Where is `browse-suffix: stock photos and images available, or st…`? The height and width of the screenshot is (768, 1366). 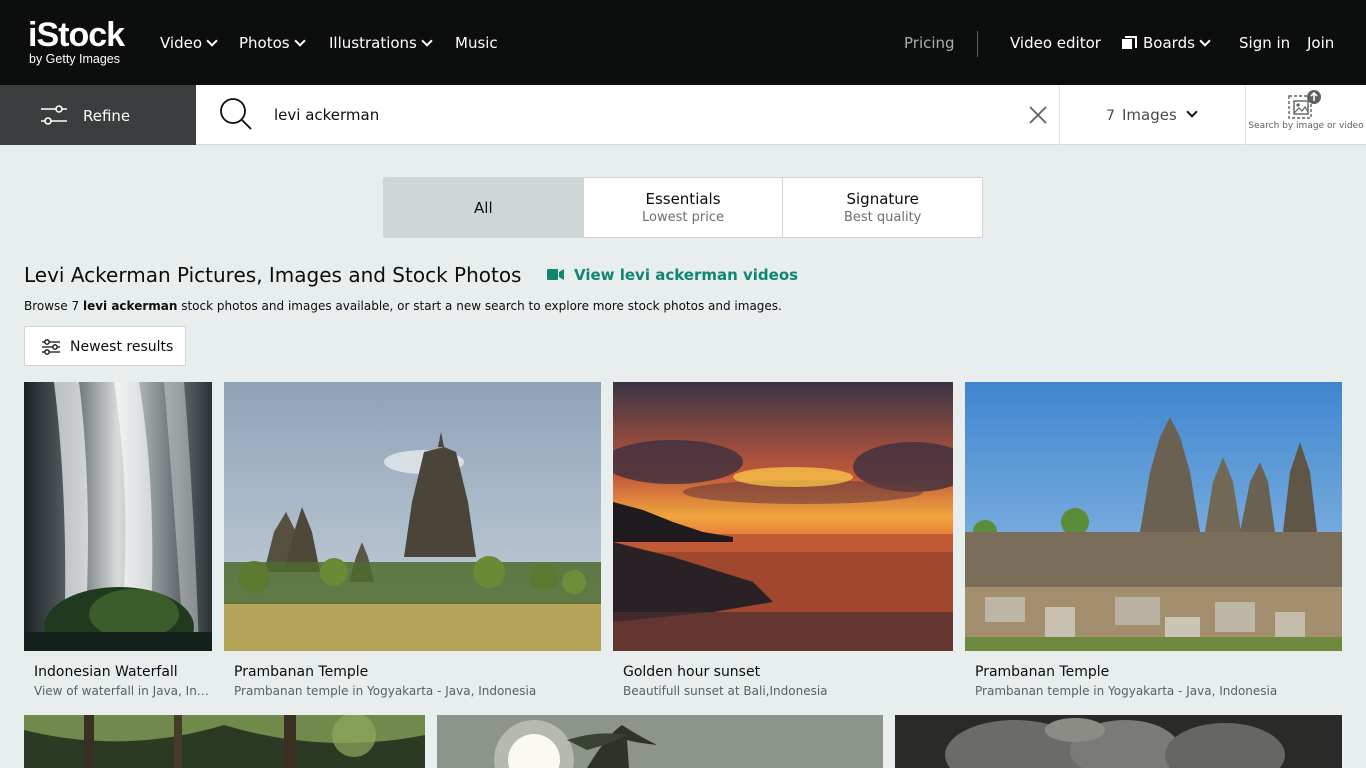 browse-suffix: stock photos and images available, or st… is located at coordinates (479, 306).